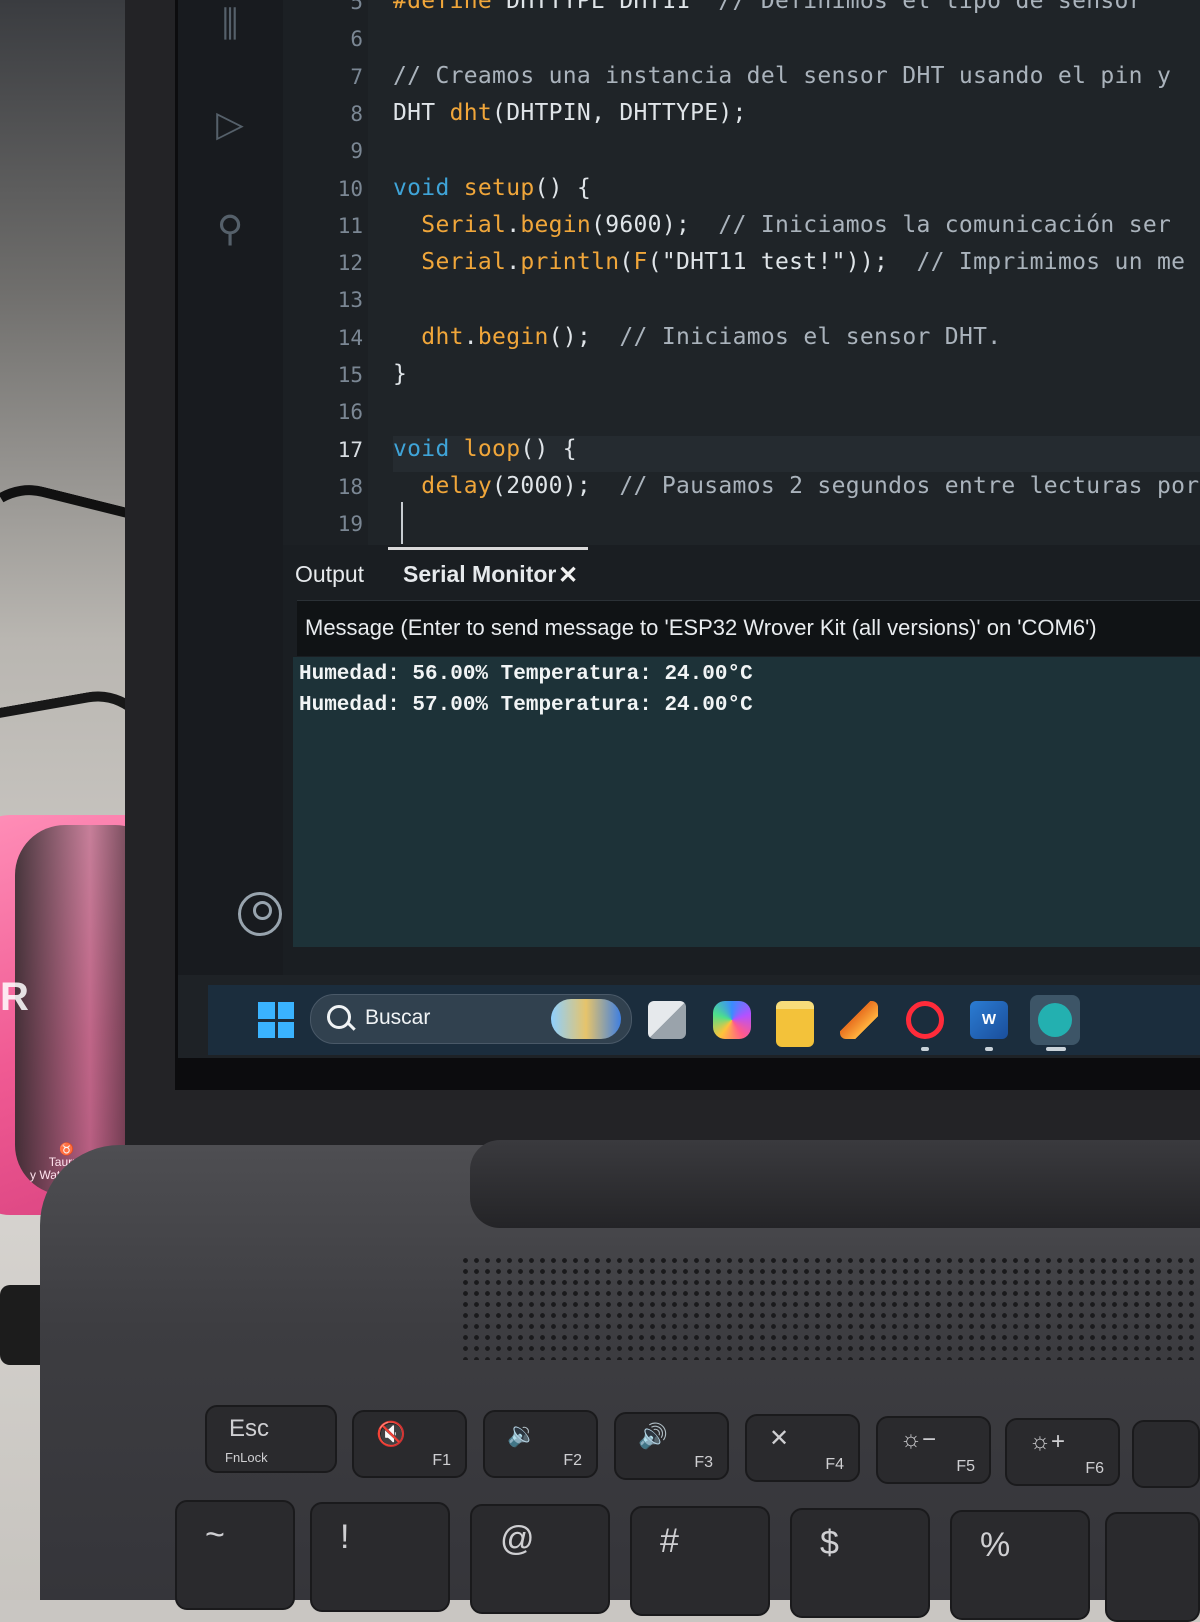 This screenshot has height=1622, width=1200. I want to click on f7-key, so click(1166, 1454).